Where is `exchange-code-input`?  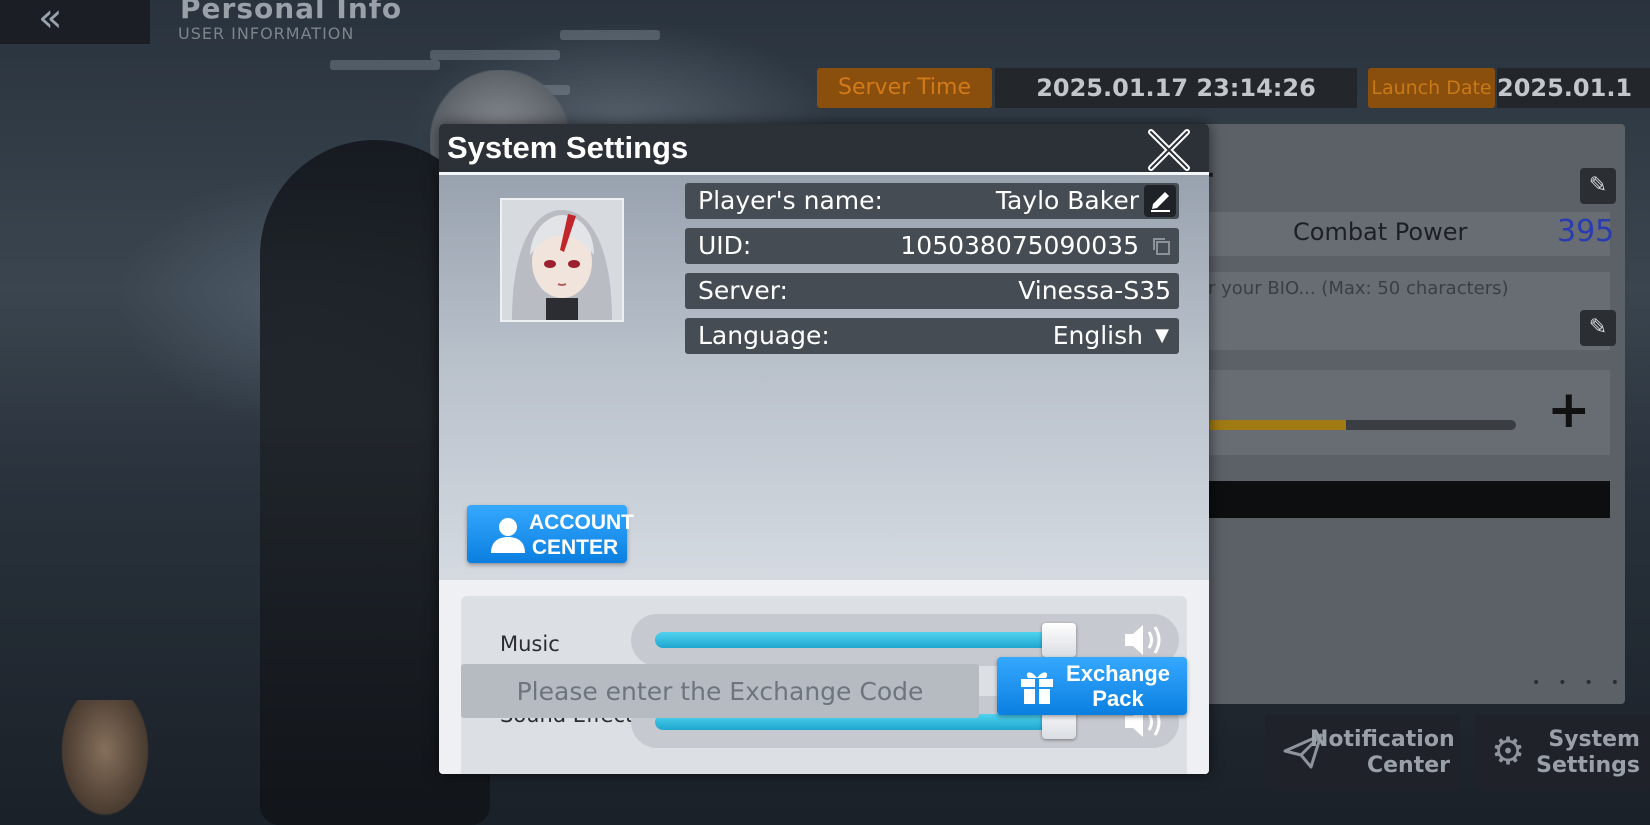 exchange-code-input is located at coordinates (720, 691).